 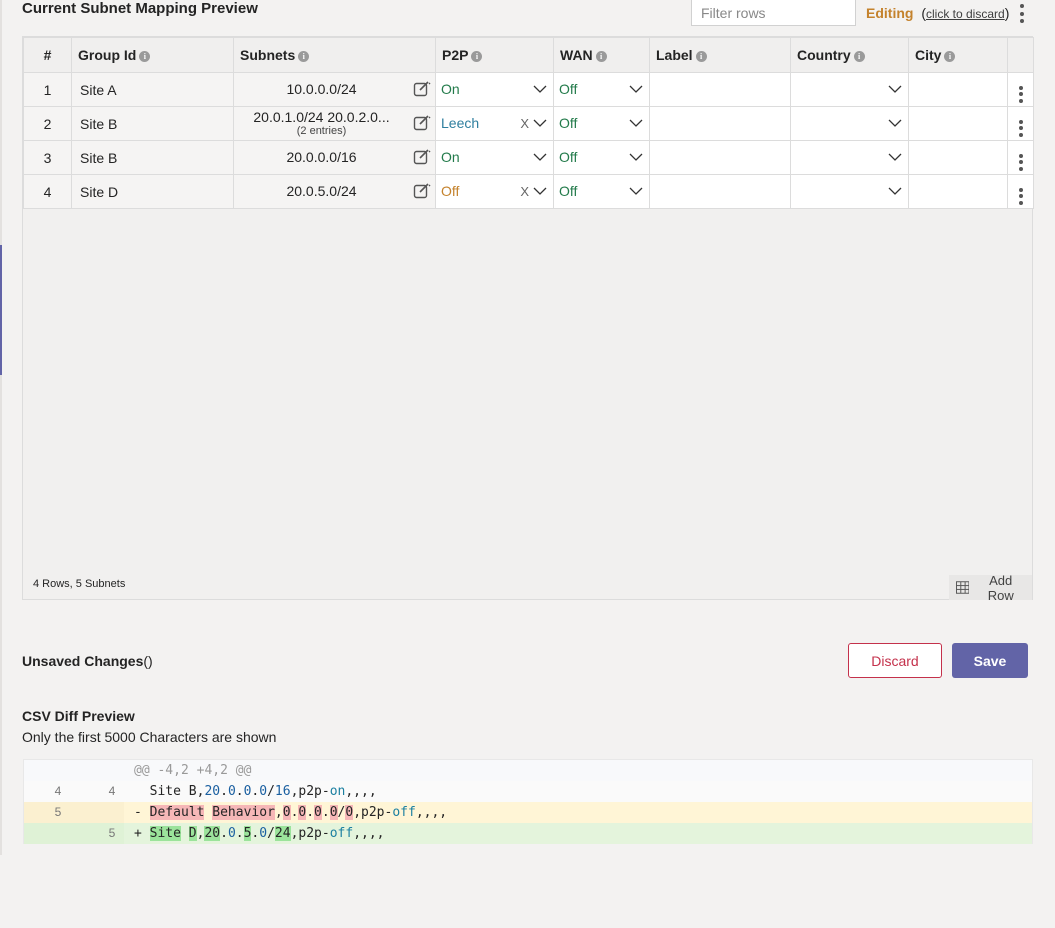 What do you see at coordinates (334, 55) in the screenshot?
I see `col-header-subnets: Subnets i` at bounding box center [334, 55].